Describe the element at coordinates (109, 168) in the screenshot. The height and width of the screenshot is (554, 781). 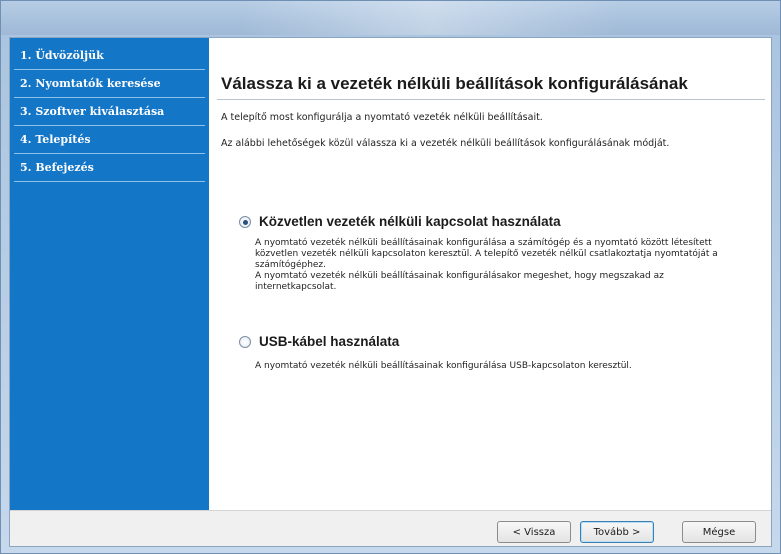
I see `sidebar-item-finish: 5. Befejezés` at that location.